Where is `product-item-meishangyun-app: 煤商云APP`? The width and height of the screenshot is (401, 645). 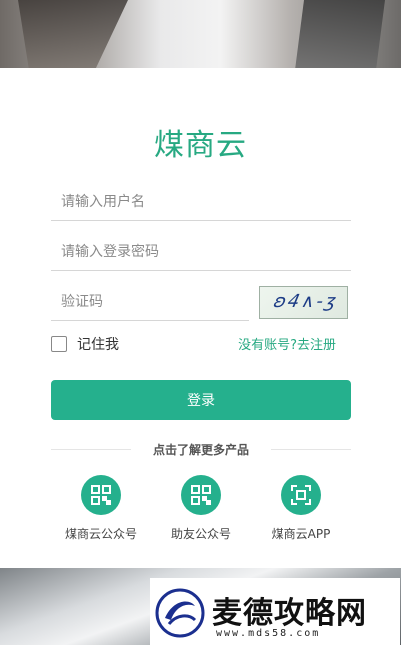 product-item-meishangyun-app: 煤商云APP is located at coordinates (301, 508).